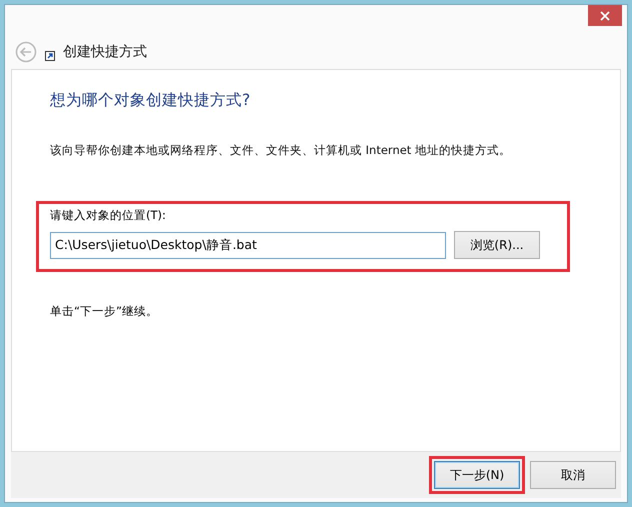 The height and width of the screenshot is (507, 632). Describe the element at coordinates (281, 150) in the screenshot. I see `wizard-description: 该向导帮你创建本地或网络程序、文件、文件夹、计算机或 Internet 地址的快捷方式。` at that location.